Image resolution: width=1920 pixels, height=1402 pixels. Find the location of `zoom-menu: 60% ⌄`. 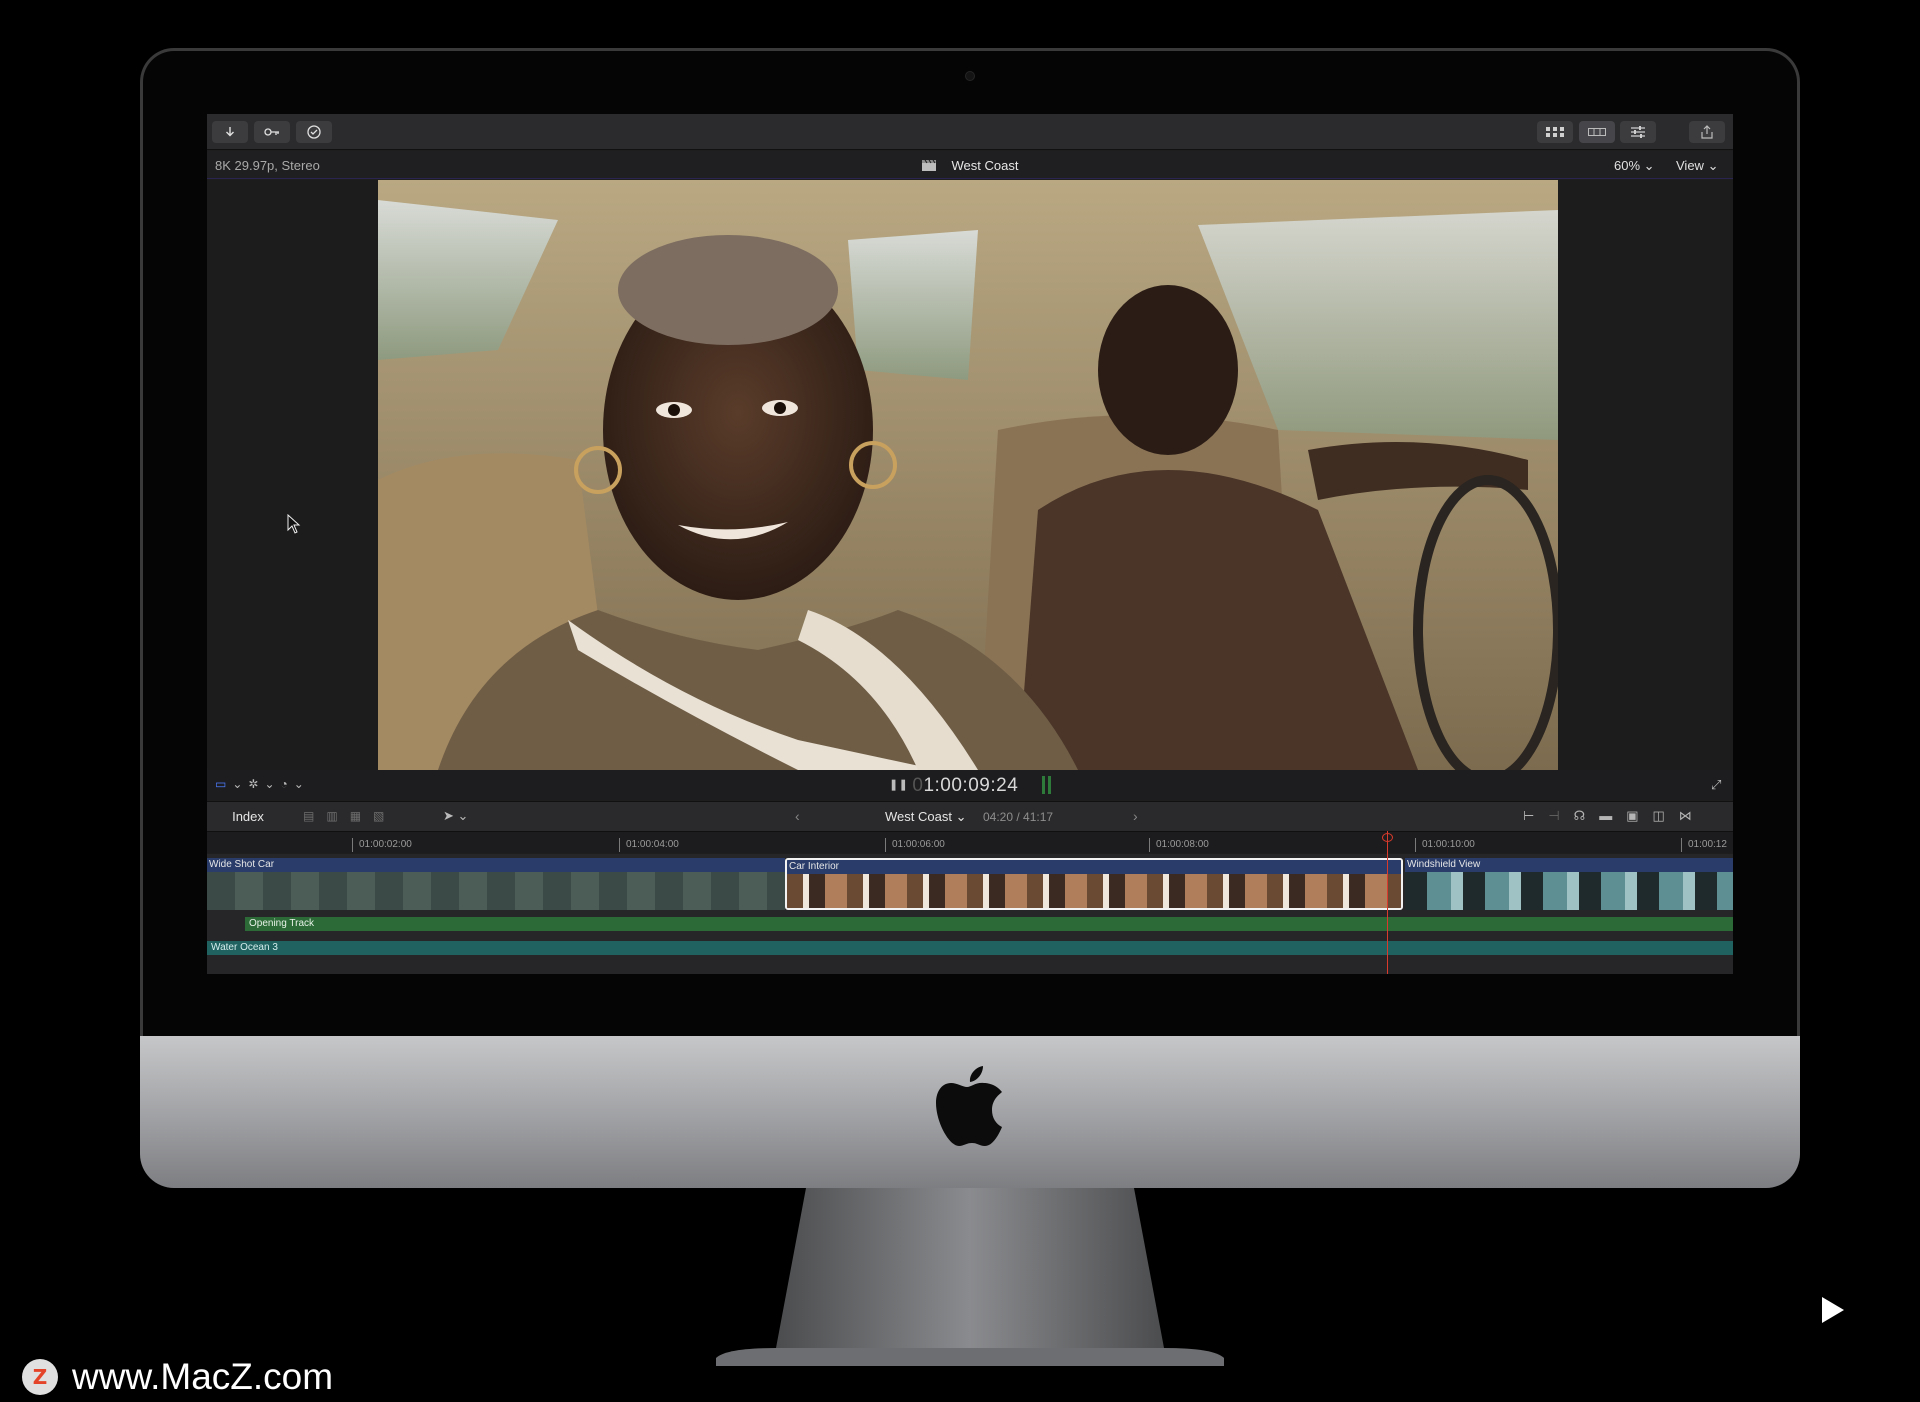

zoom-menu: 60% ⌄ is located at coordinates (1634, 166).